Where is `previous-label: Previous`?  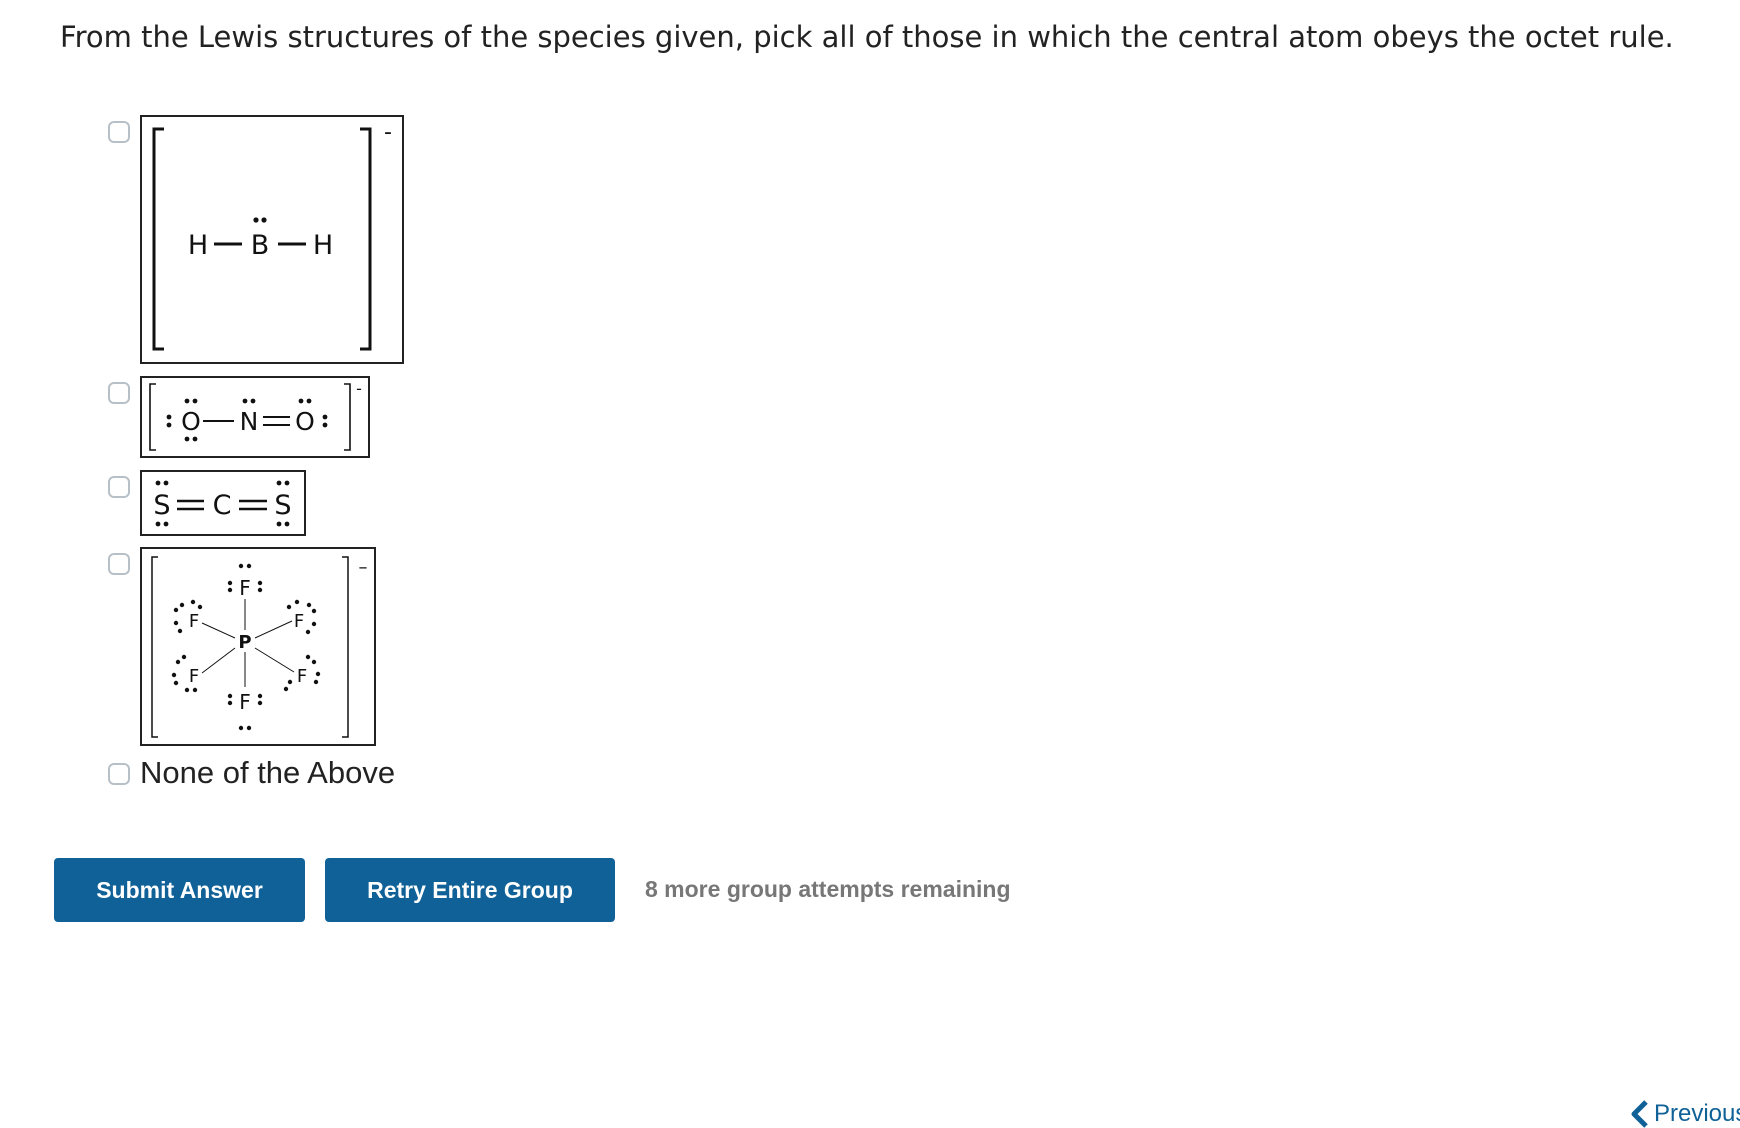
previous-label: Previous is located at coordinates (1697, 1113).